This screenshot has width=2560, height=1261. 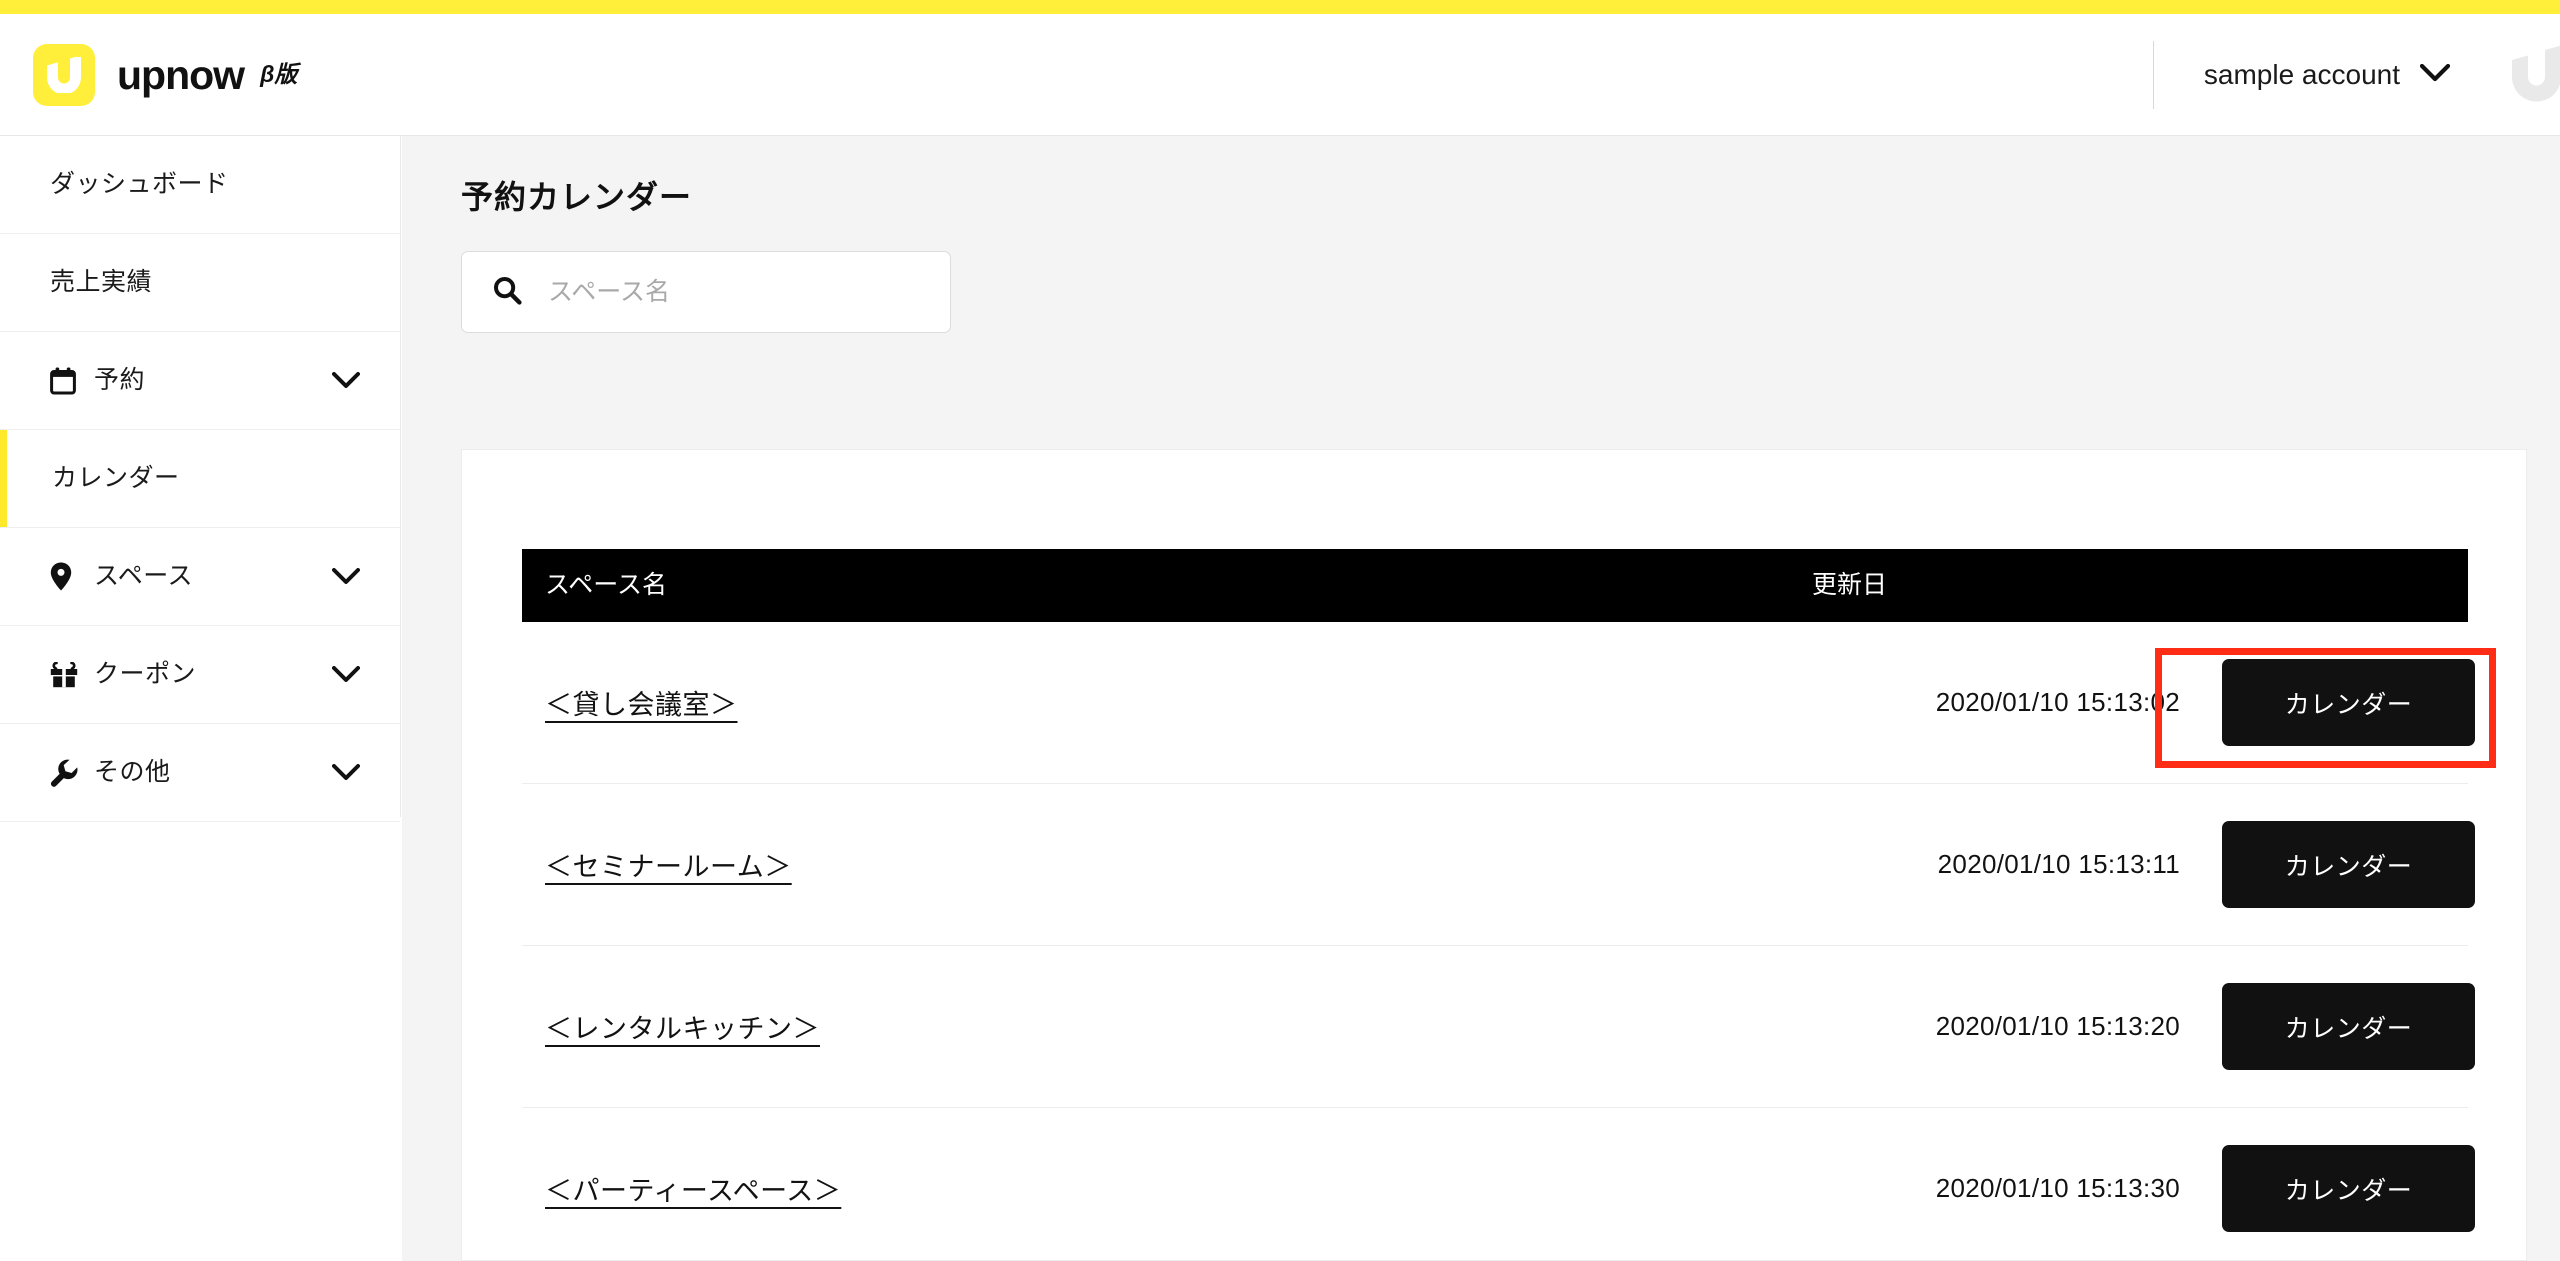 I want to click on table-row: ＜セミナールーム＞ 2020/01/10 15:13:11 カレンダー, so click(x=1498, y=865).